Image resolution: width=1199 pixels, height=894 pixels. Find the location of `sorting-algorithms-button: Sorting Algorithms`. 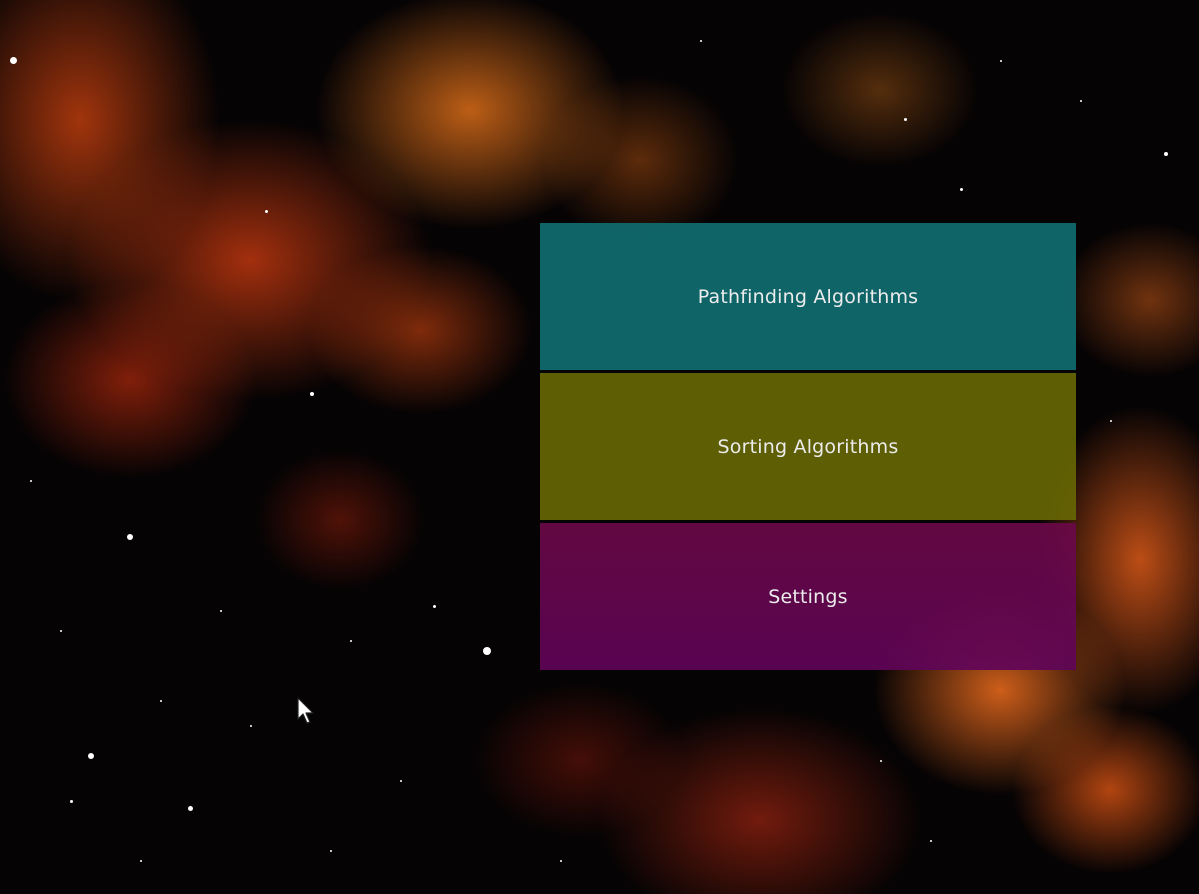

sorting-algorithms-button: Sorting Algorithms is located at coordinates (808, 446).